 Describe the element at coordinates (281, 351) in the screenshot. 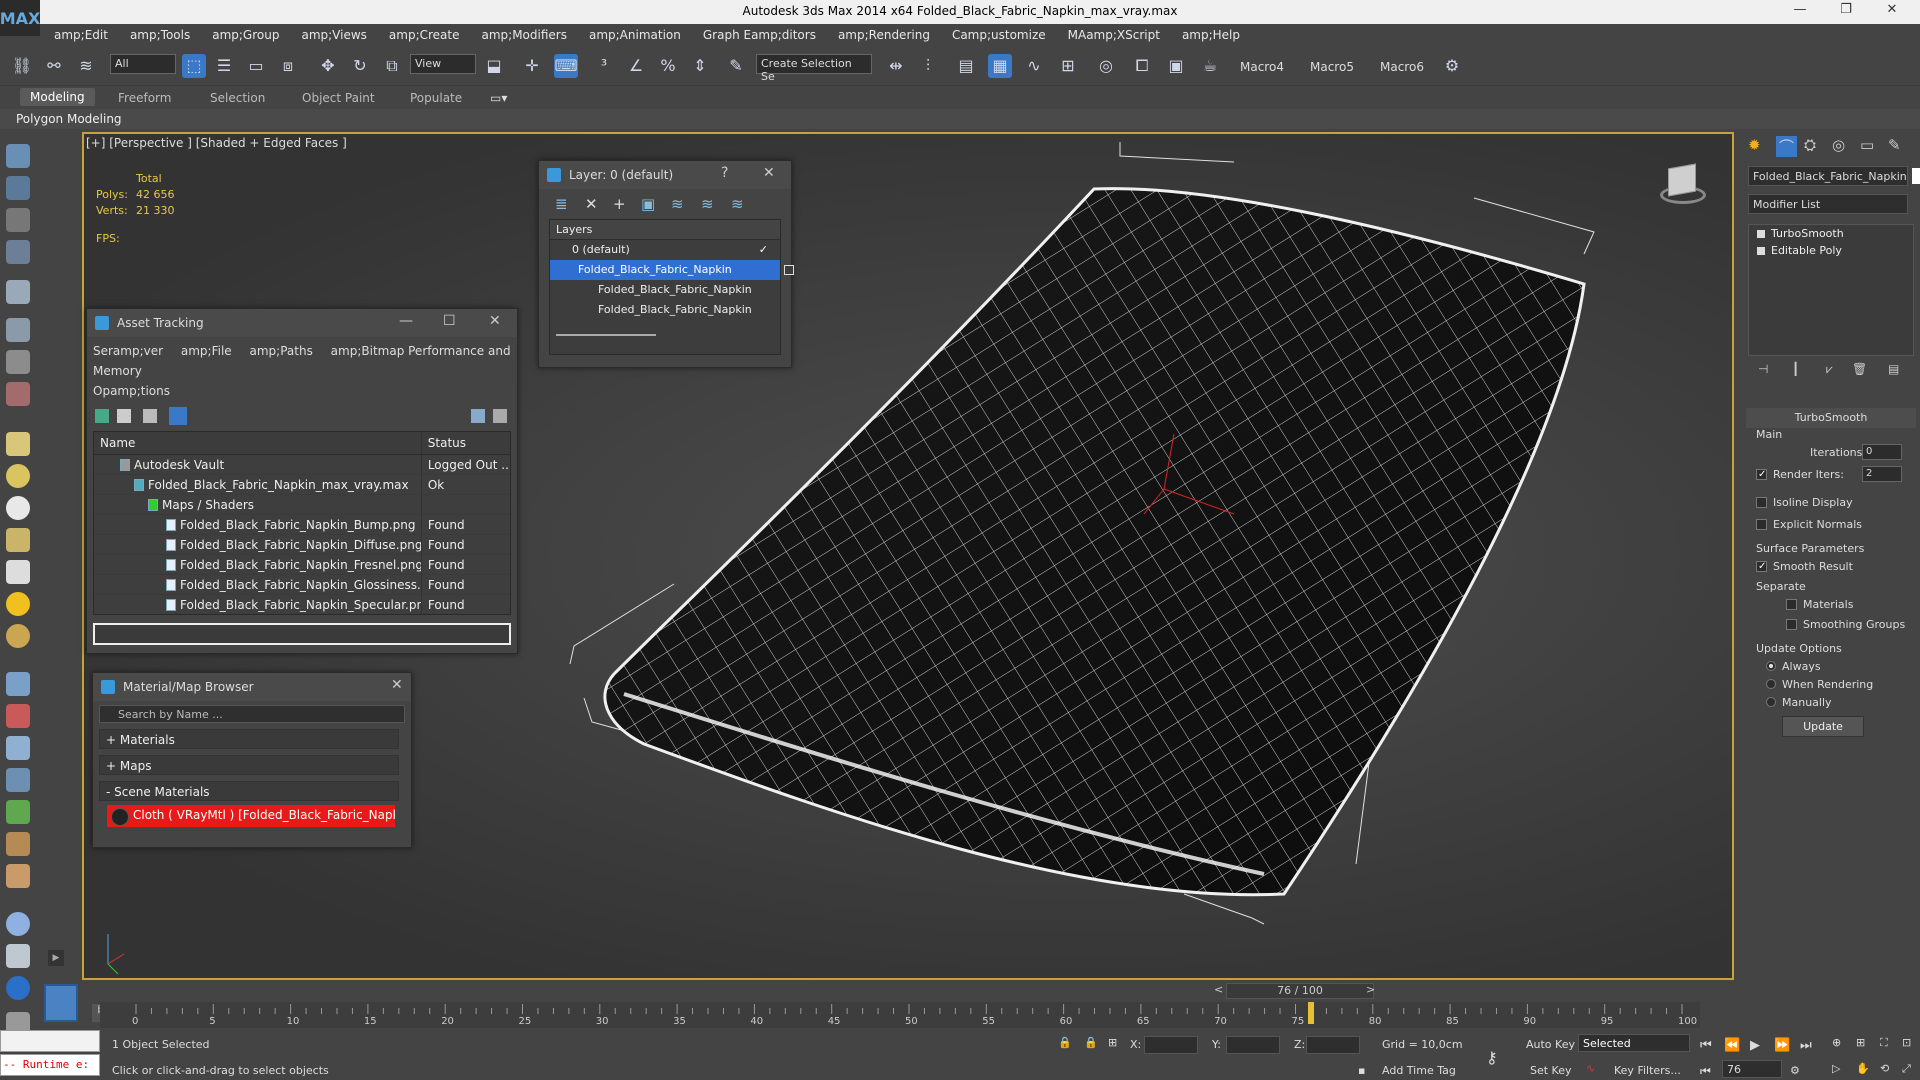

I see `menu-paths: amp;Paths` at that location.